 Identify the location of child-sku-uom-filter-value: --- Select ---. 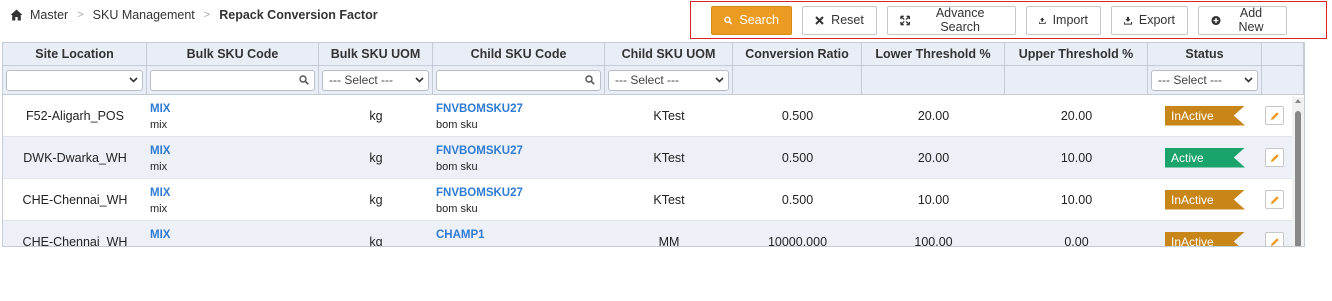
(647, 80).